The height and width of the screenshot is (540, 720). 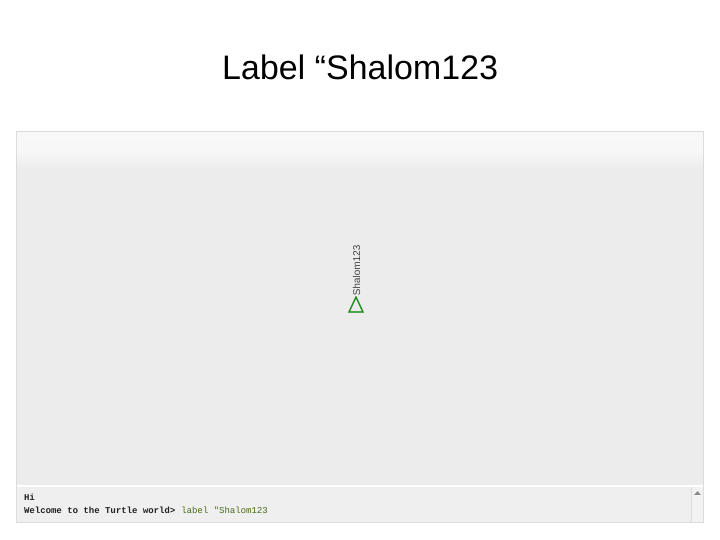 What do you see at coordinates (360, 68) in the screenshot?
I see `slide-title: Label “Shalom123` at bounding box center [360, 68].